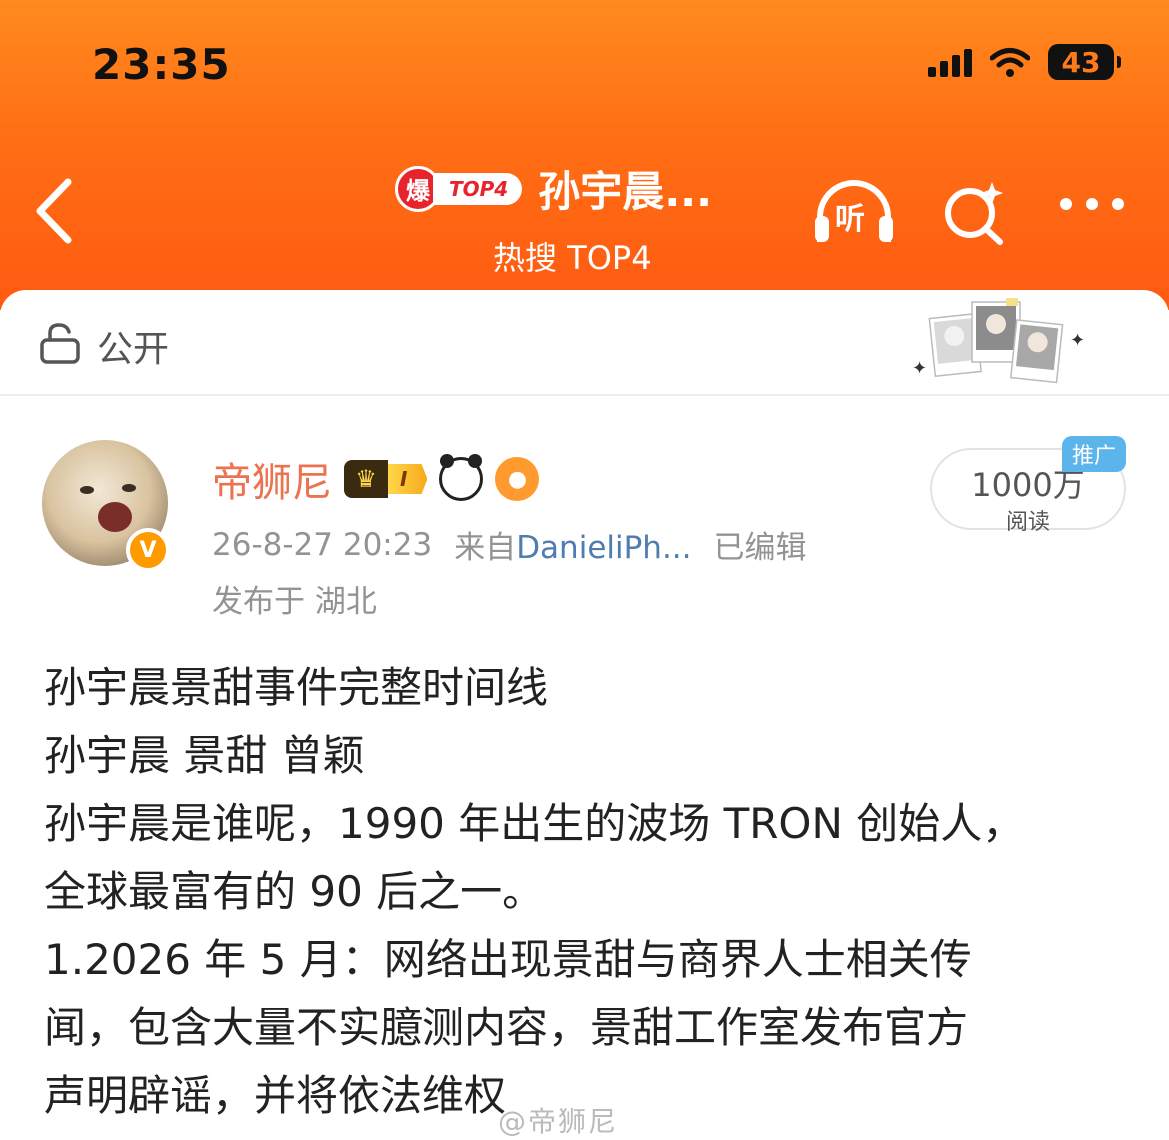 This screenshot has width=1169, height=1140. I want to click on nav-title-block: 爆 TOP4 孙宇晨... 热搜 TOP4, so click(585, 218).